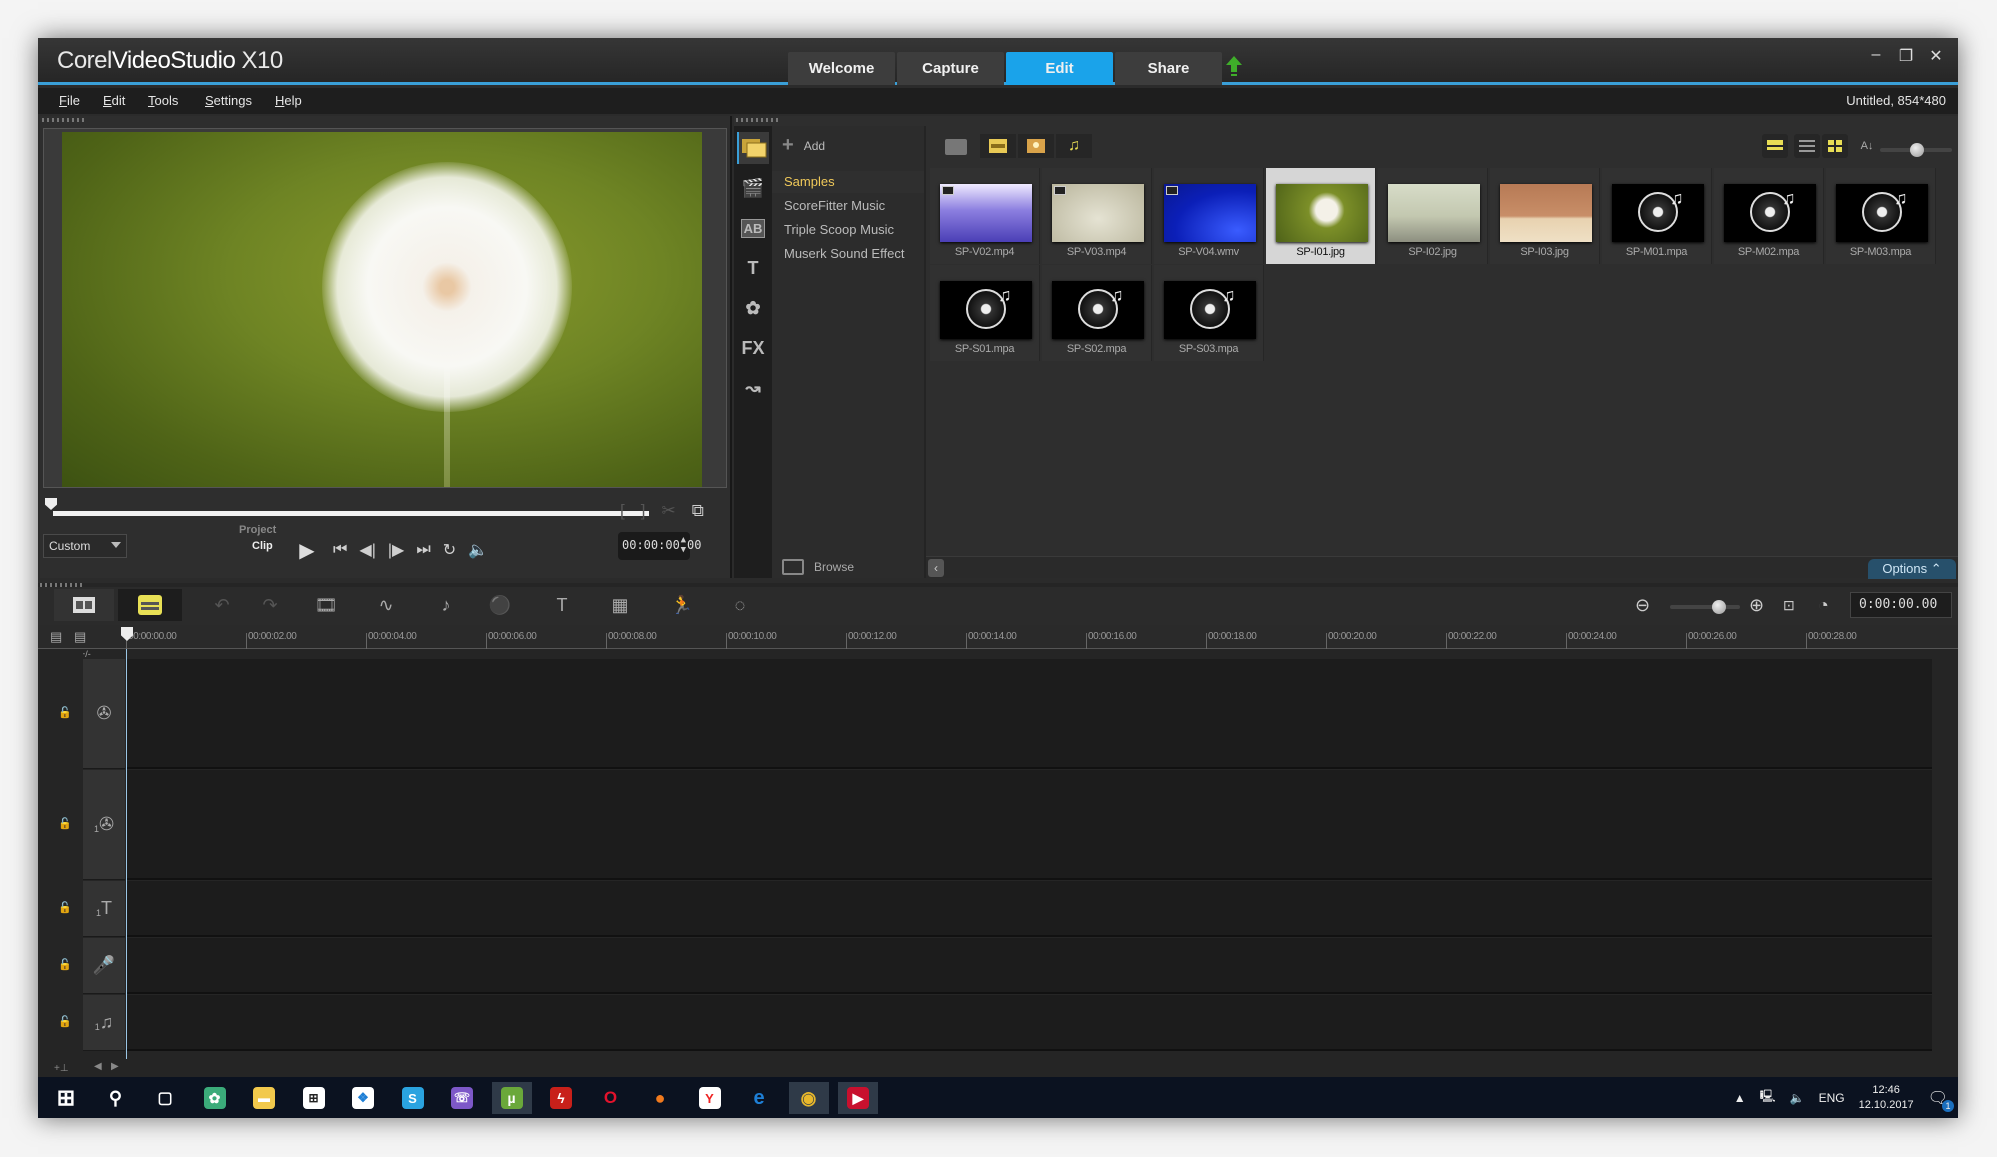 This screenshot has height=1157, width=1997. Describe the element at coordinates (998, 146) in the screenshot. I see `show-videos-button` at that location.